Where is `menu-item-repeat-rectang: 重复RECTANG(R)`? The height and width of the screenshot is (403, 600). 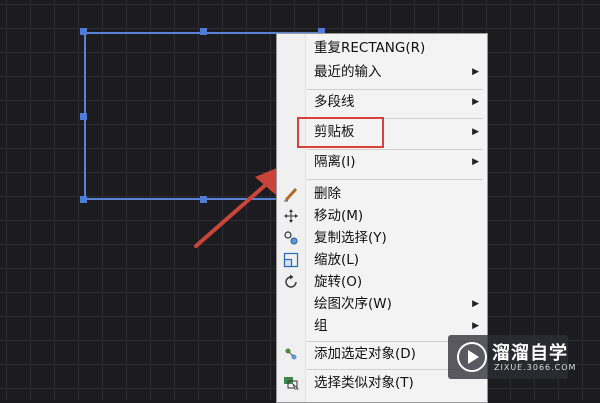 menu-item-repeat-rectang: 重复RECTANG(R) is located at coordinates (382, 48).